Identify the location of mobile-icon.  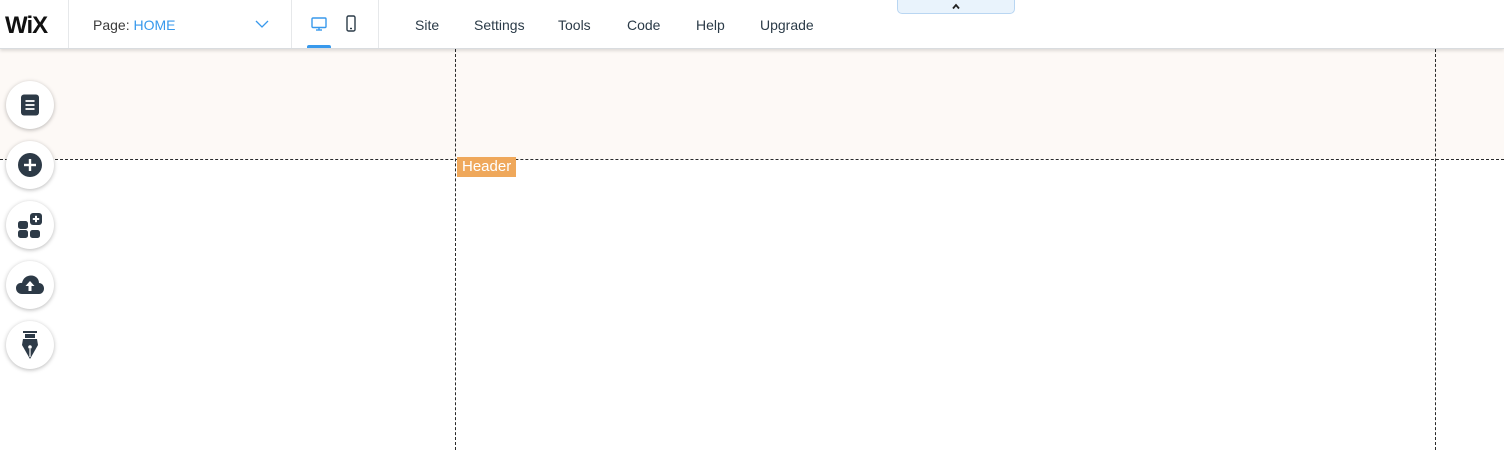
(351, 23).